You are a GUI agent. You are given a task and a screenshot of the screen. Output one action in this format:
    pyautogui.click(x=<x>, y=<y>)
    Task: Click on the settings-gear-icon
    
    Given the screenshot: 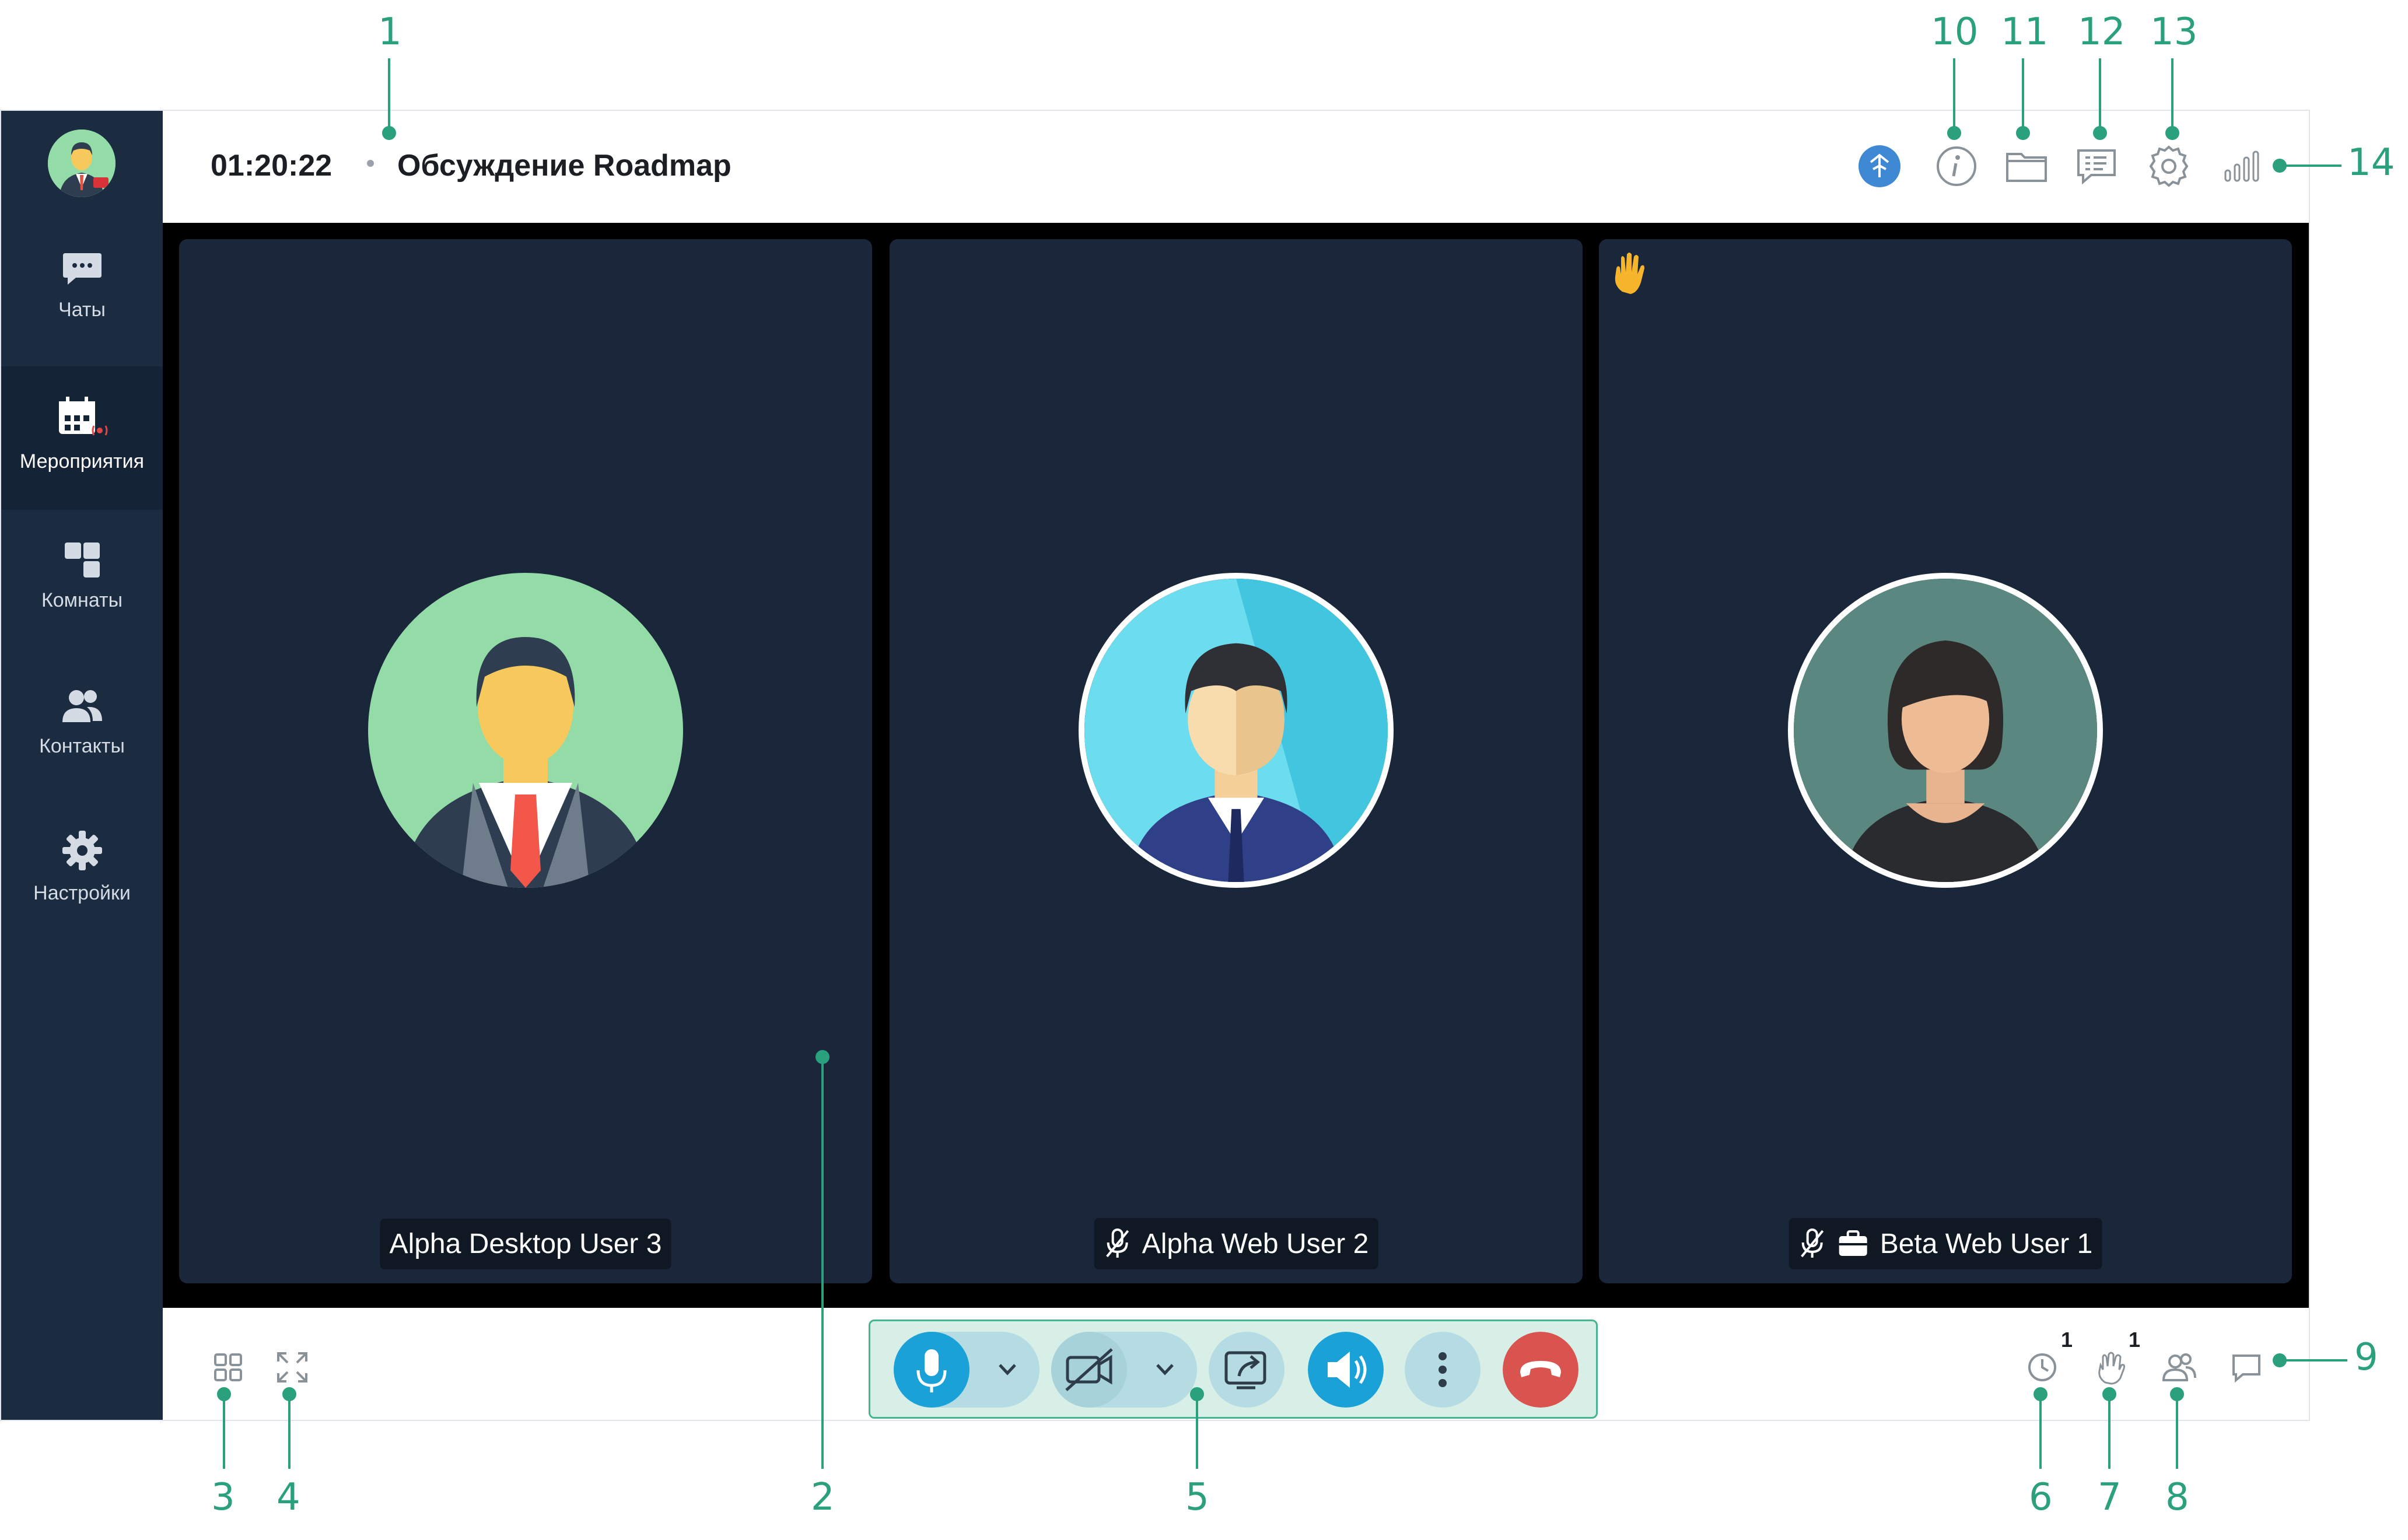 What is the action you would take?
    pyautogui.click(x=2169, y=166)
    